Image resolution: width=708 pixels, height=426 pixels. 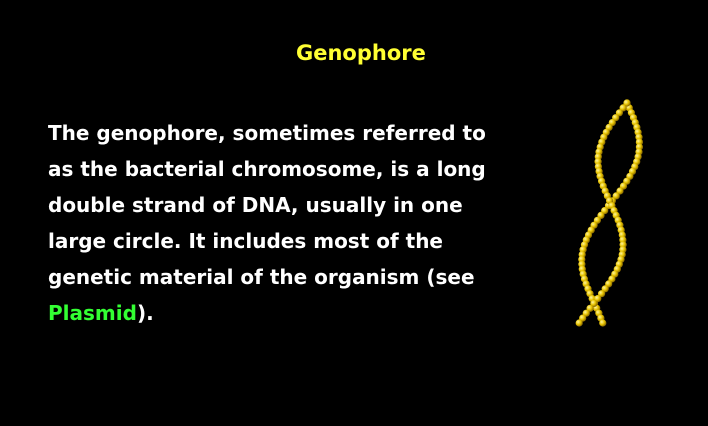 I want to click on body-line-3: double strand of DNA, usually in one, so click(x=255, y=205).